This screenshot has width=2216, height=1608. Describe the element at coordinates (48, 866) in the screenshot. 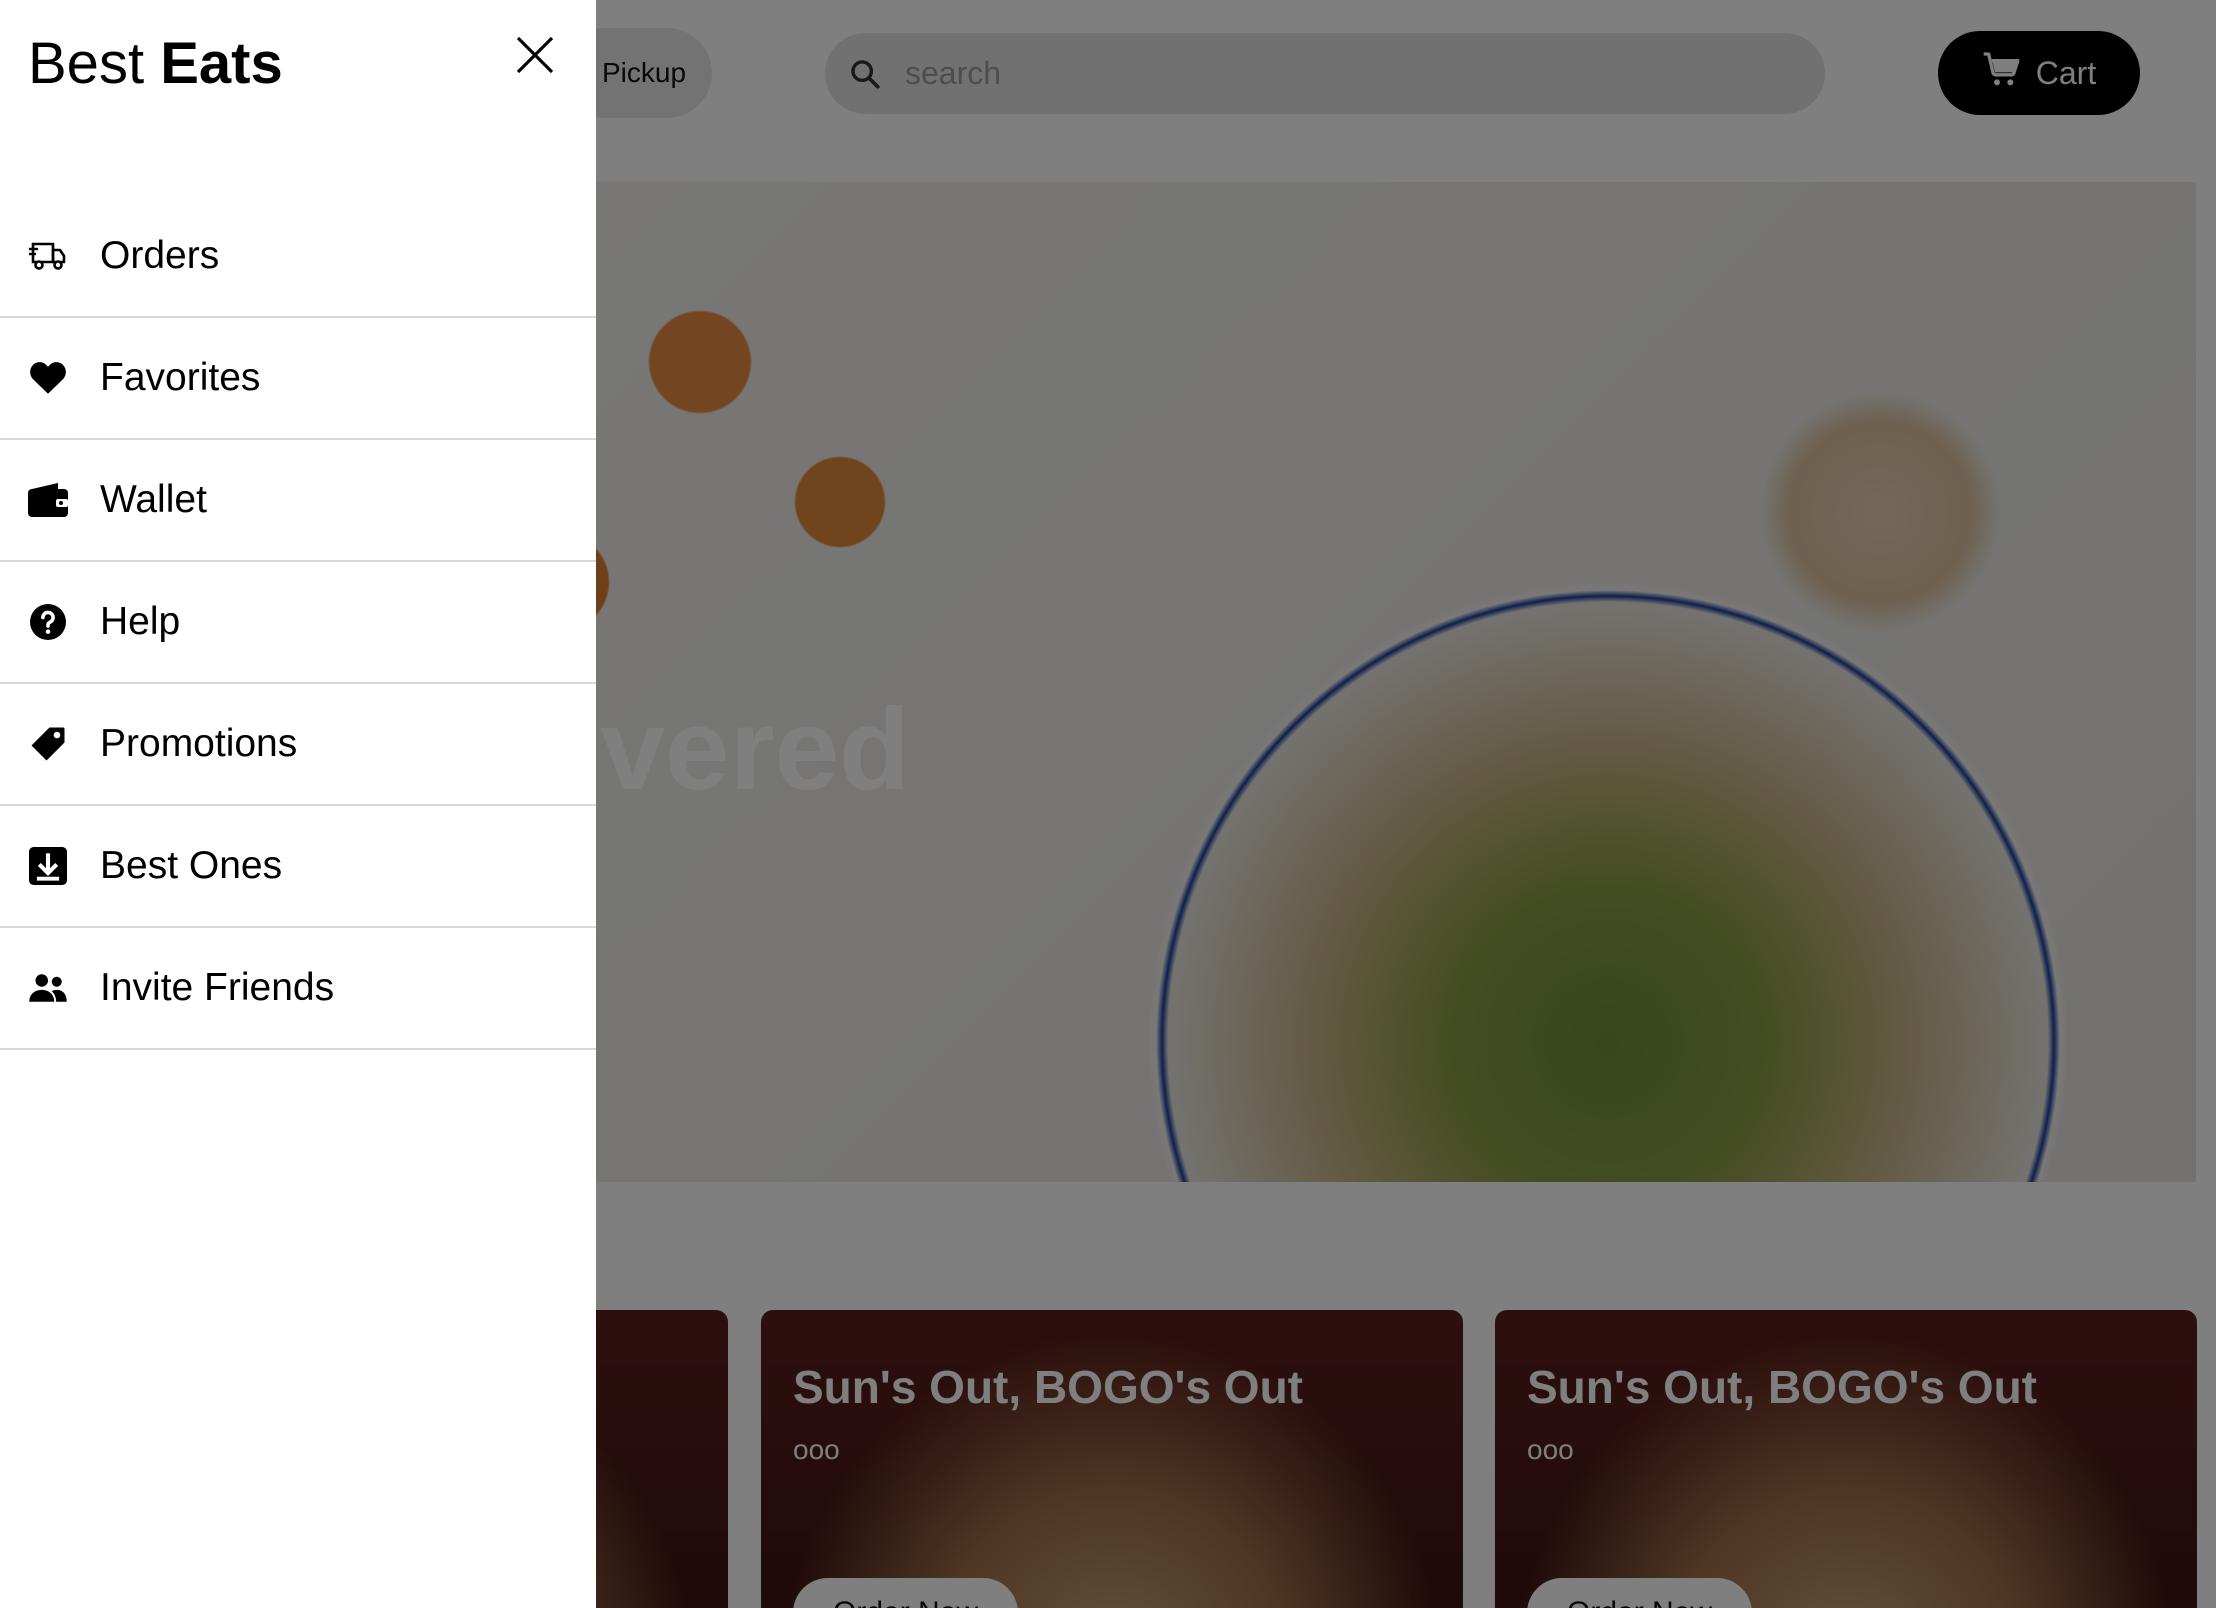

I see `download-box-icon` at that location.